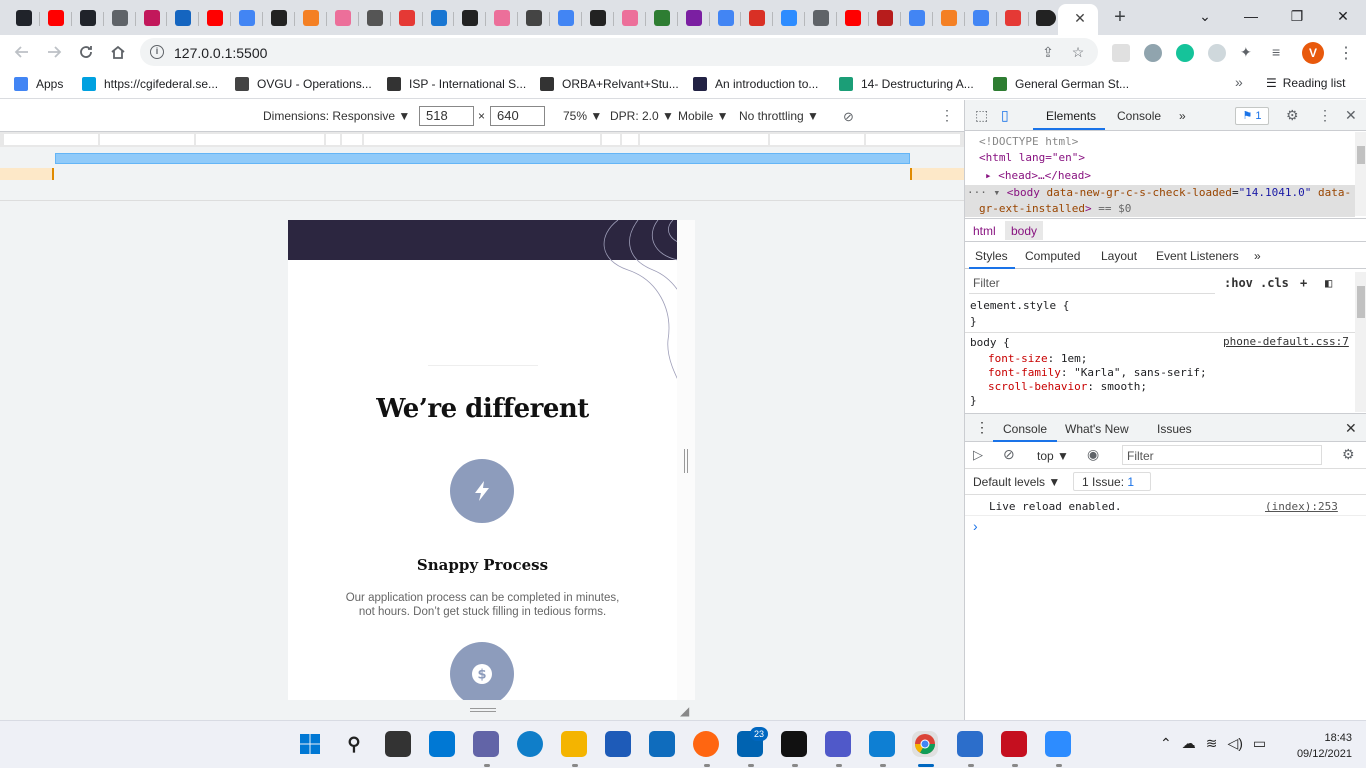 This screenshot has width=1366, height=768. What do you see at coordinates (990, 342) in the screenshot?
I see `css-selector: body {` at bounding box center [990, 342].